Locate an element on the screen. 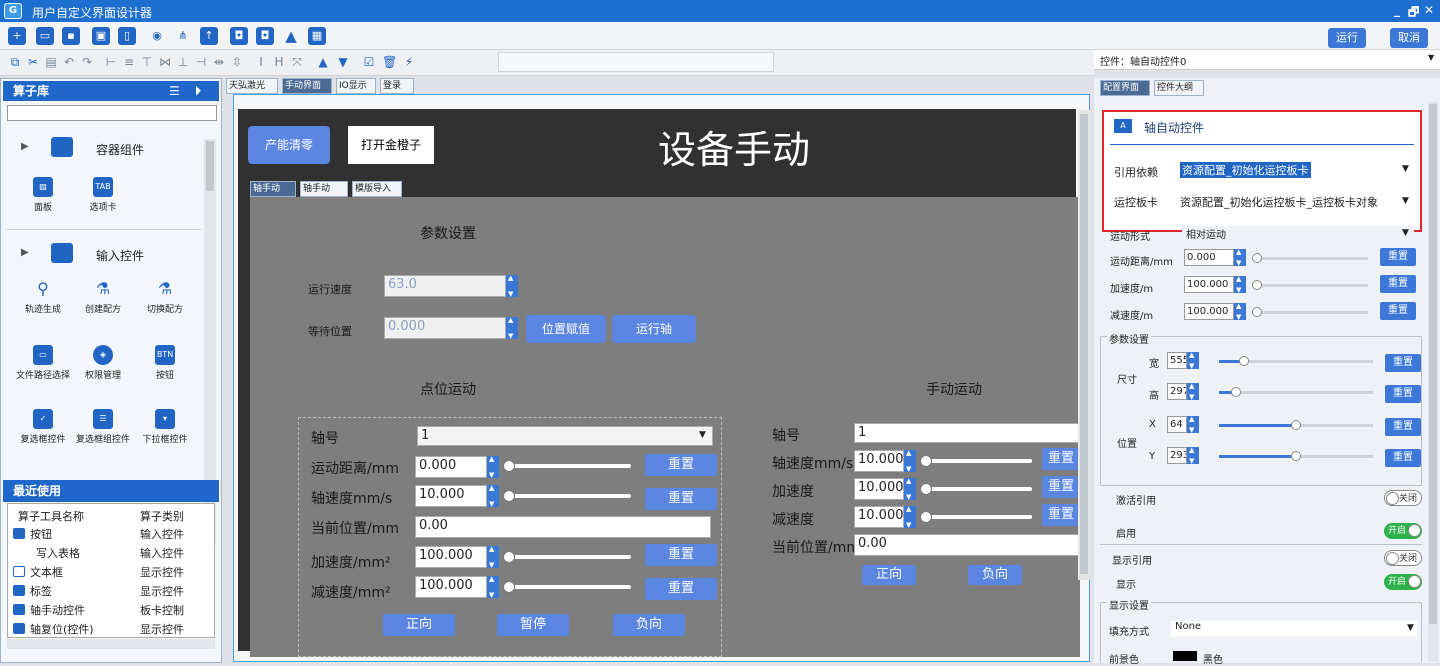  speed-slider is located at coordinates (569, 496).